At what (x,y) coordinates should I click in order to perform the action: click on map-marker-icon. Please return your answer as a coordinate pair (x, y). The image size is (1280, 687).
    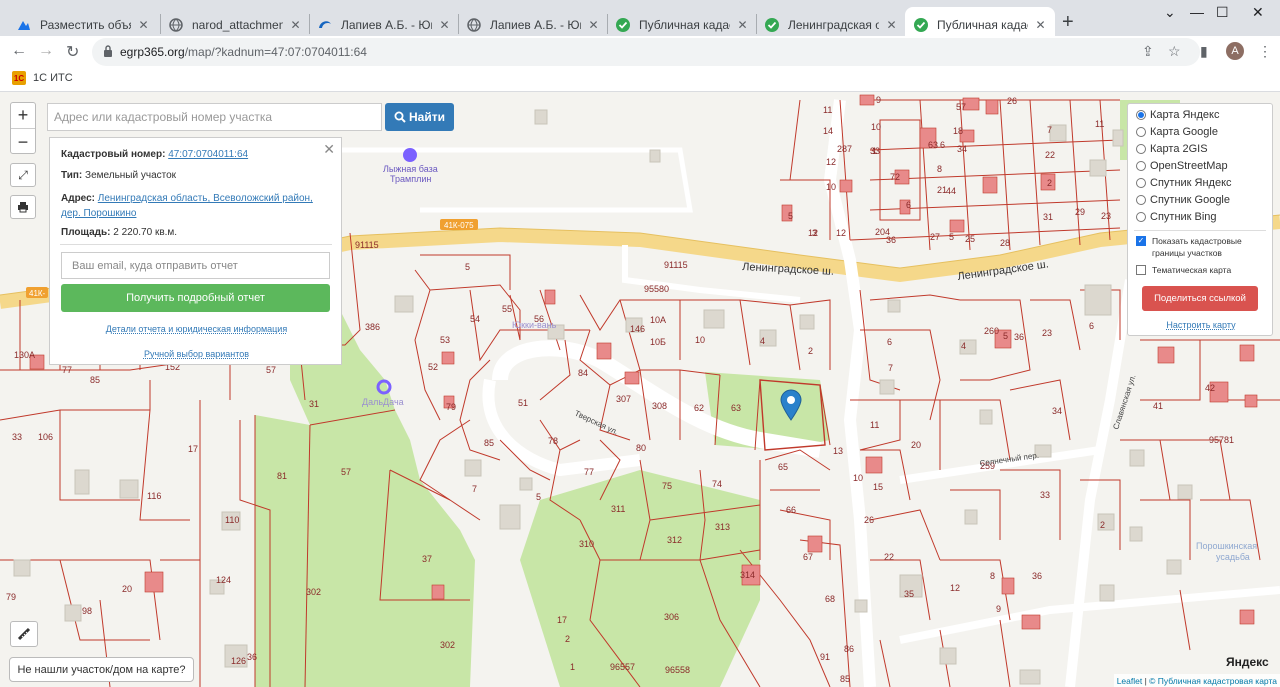
    Looking at the image, I should click on (791, 405).